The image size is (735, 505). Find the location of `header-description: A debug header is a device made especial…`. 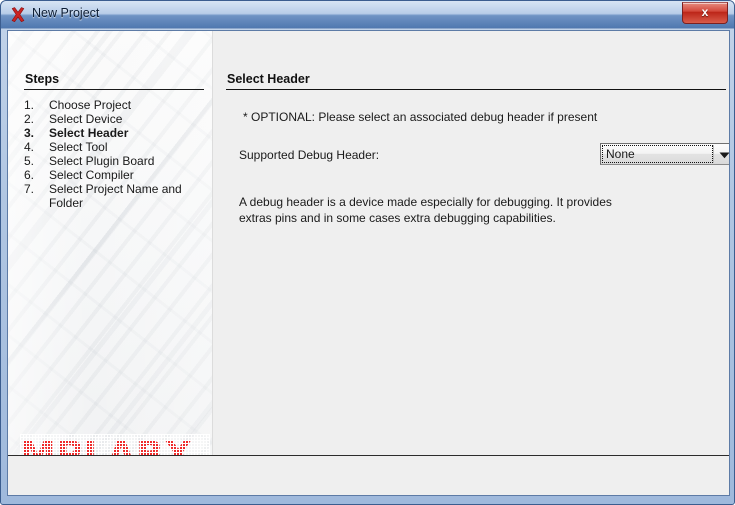

header-description: A debug header is a device made especial… is located at coordinates (449, 210).